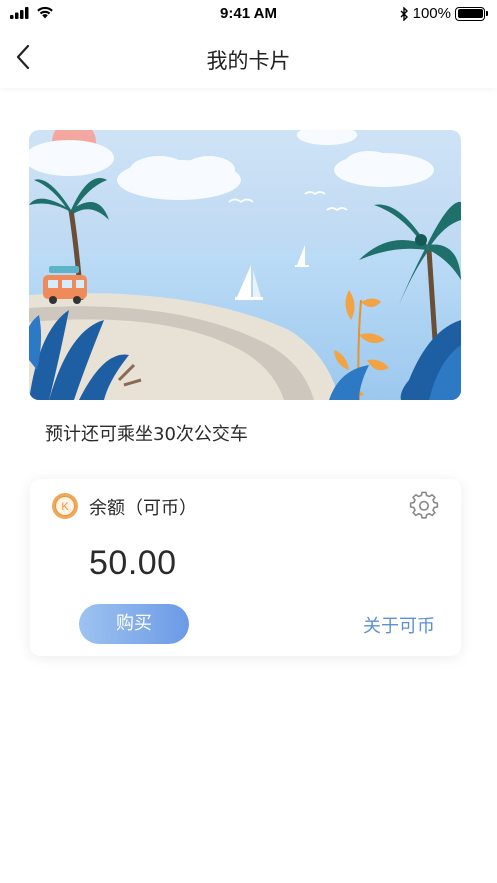 The width and height of the screenshot is (497, 883). Describe the element at coordinates (146, 434) in the screenshot. I see `remaining-trips-text: 预计还可乘坐30次公交车` at that location.